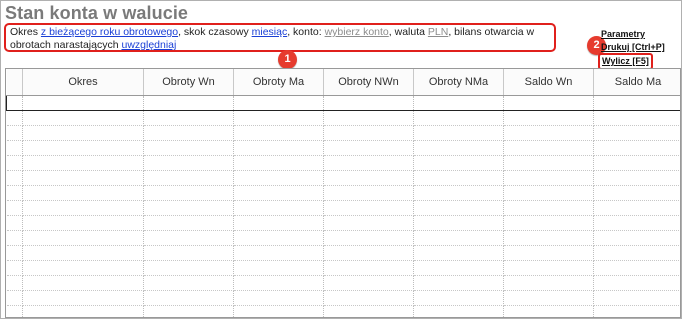 Image resolution: width=684 pixels, height=321 pixels. I want to click on step-link: miesiąc, so click(270, 32).